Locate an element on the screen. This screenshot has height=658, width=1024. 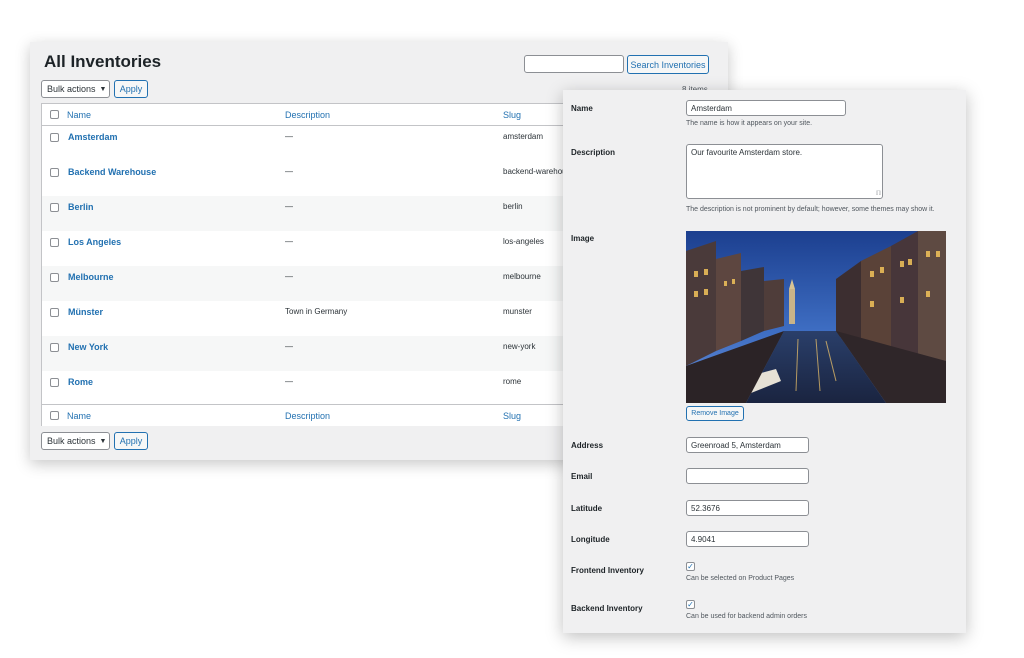
apply-button-bottom: Apply is located at coordinates (131, 441).